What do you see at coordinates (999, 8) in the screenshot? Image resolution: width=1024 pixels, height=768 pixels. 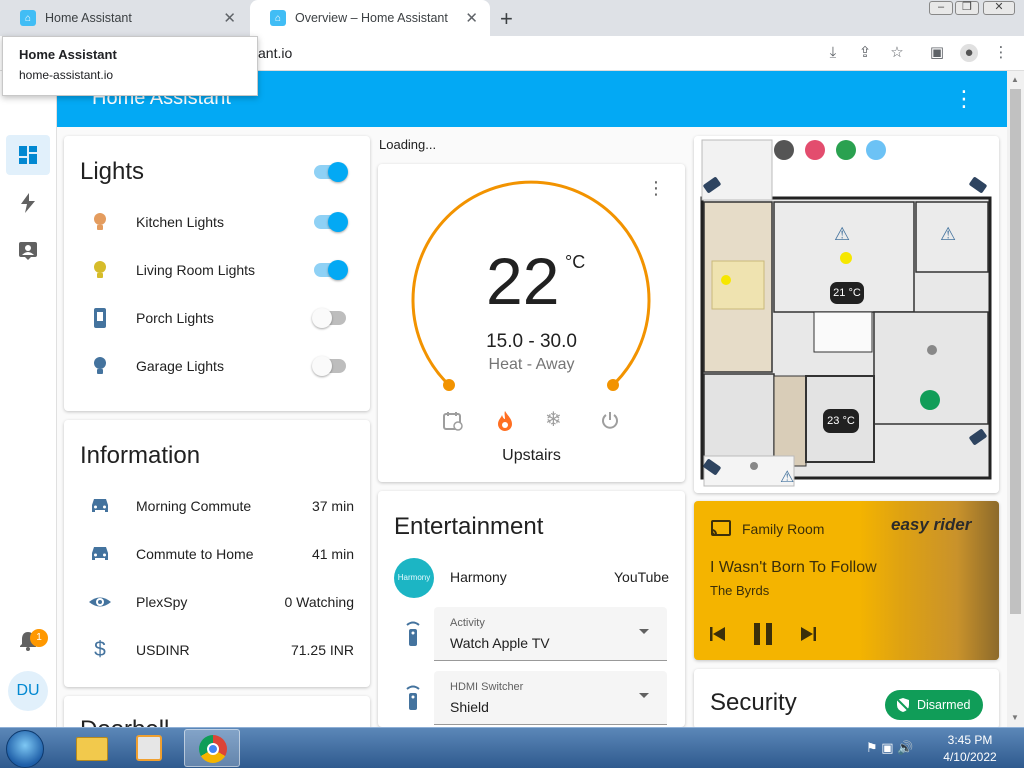 I see `close-window-button: ✕` at bounding box center [999, 8].